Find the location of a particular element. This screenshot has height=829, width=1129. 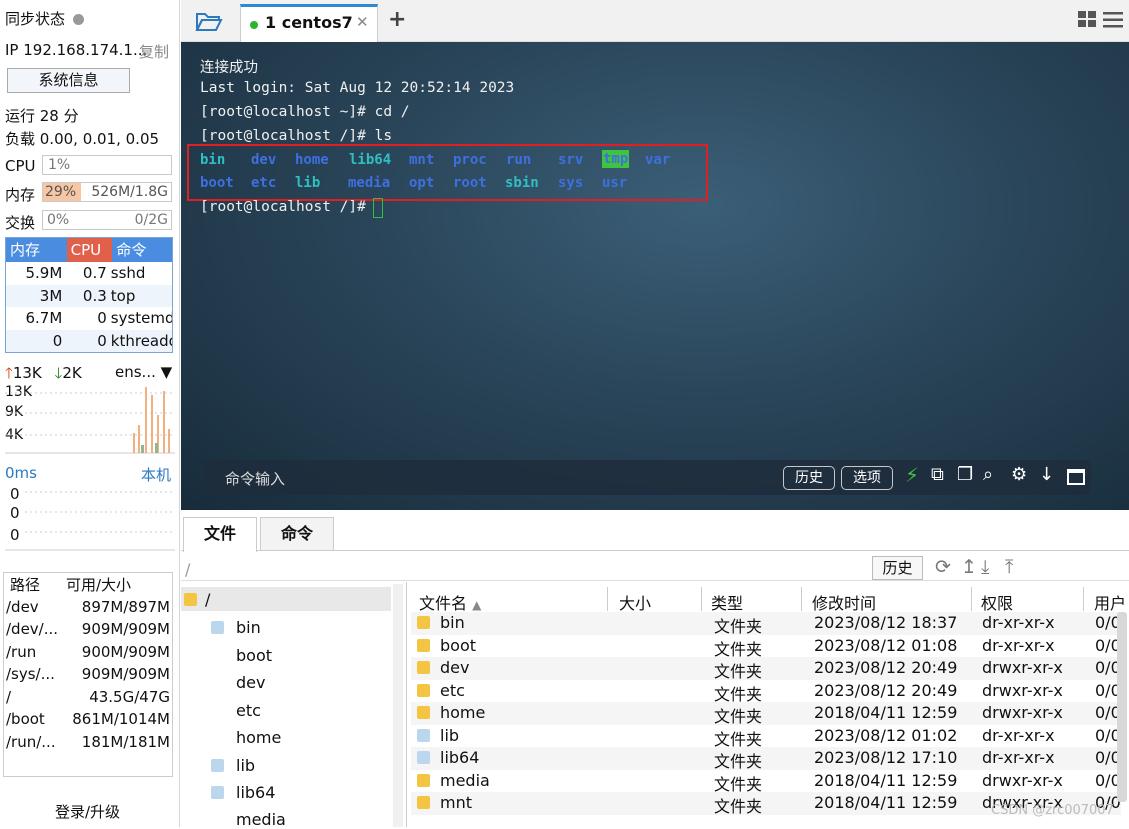

file-row: home 文件夹 2018/04/11 12:59 drwxr-xr-x 0/0 is located at coordinates (766, 714).